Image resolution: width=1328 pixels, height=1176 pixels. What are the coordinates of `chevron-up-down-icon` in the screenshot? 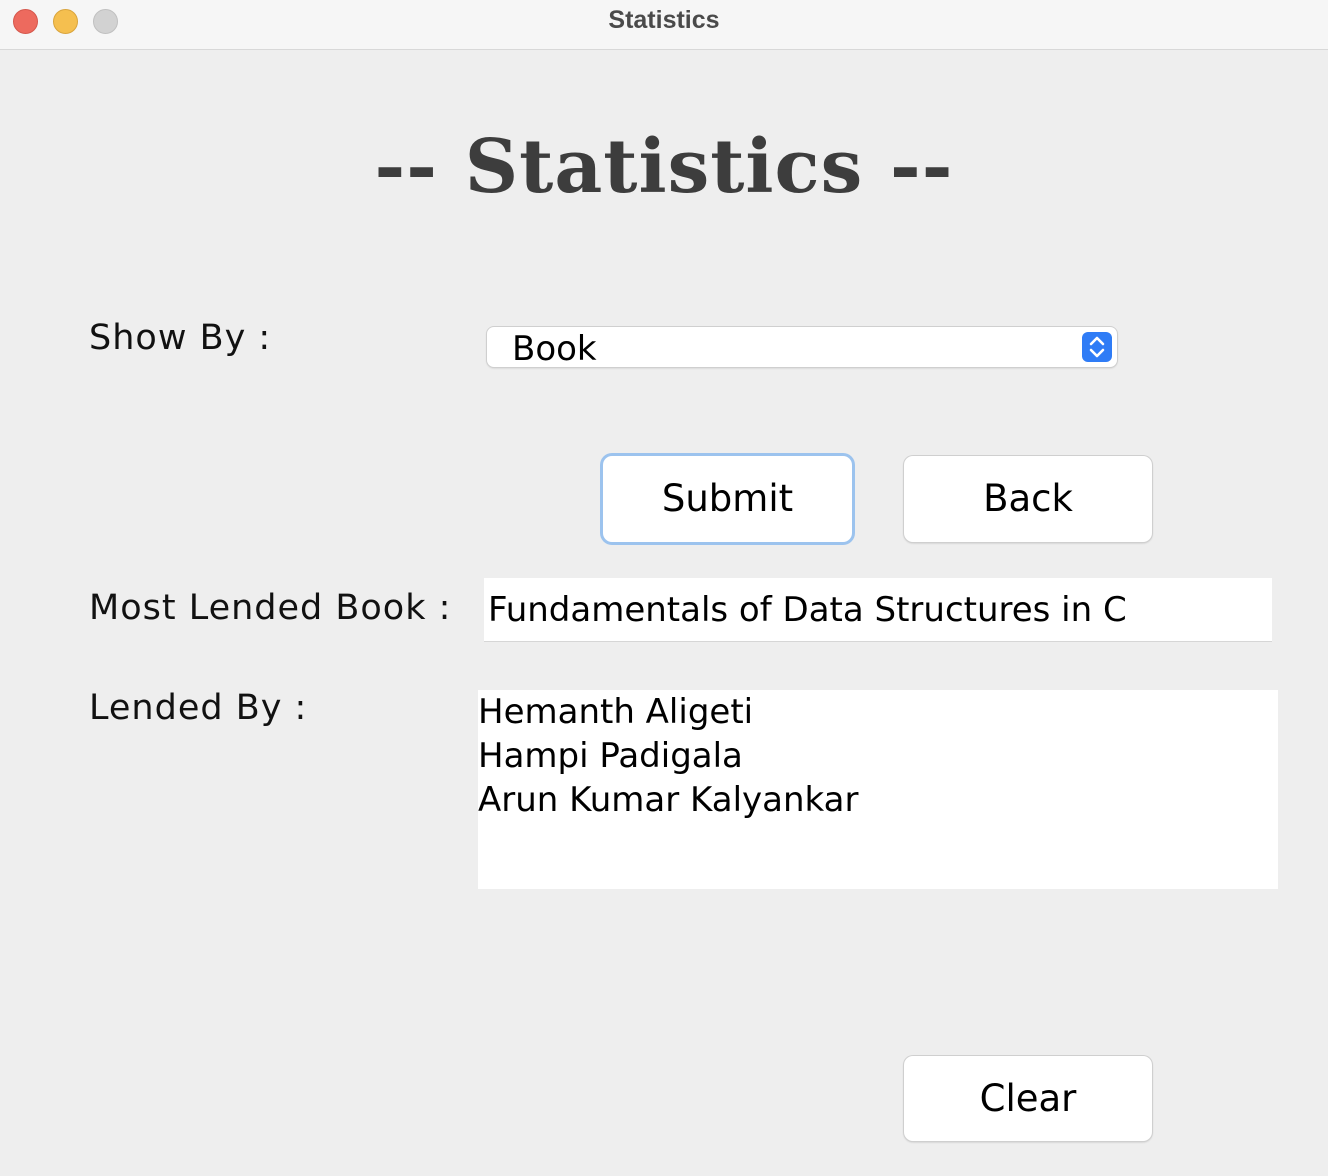 It's located at (1097, 347).